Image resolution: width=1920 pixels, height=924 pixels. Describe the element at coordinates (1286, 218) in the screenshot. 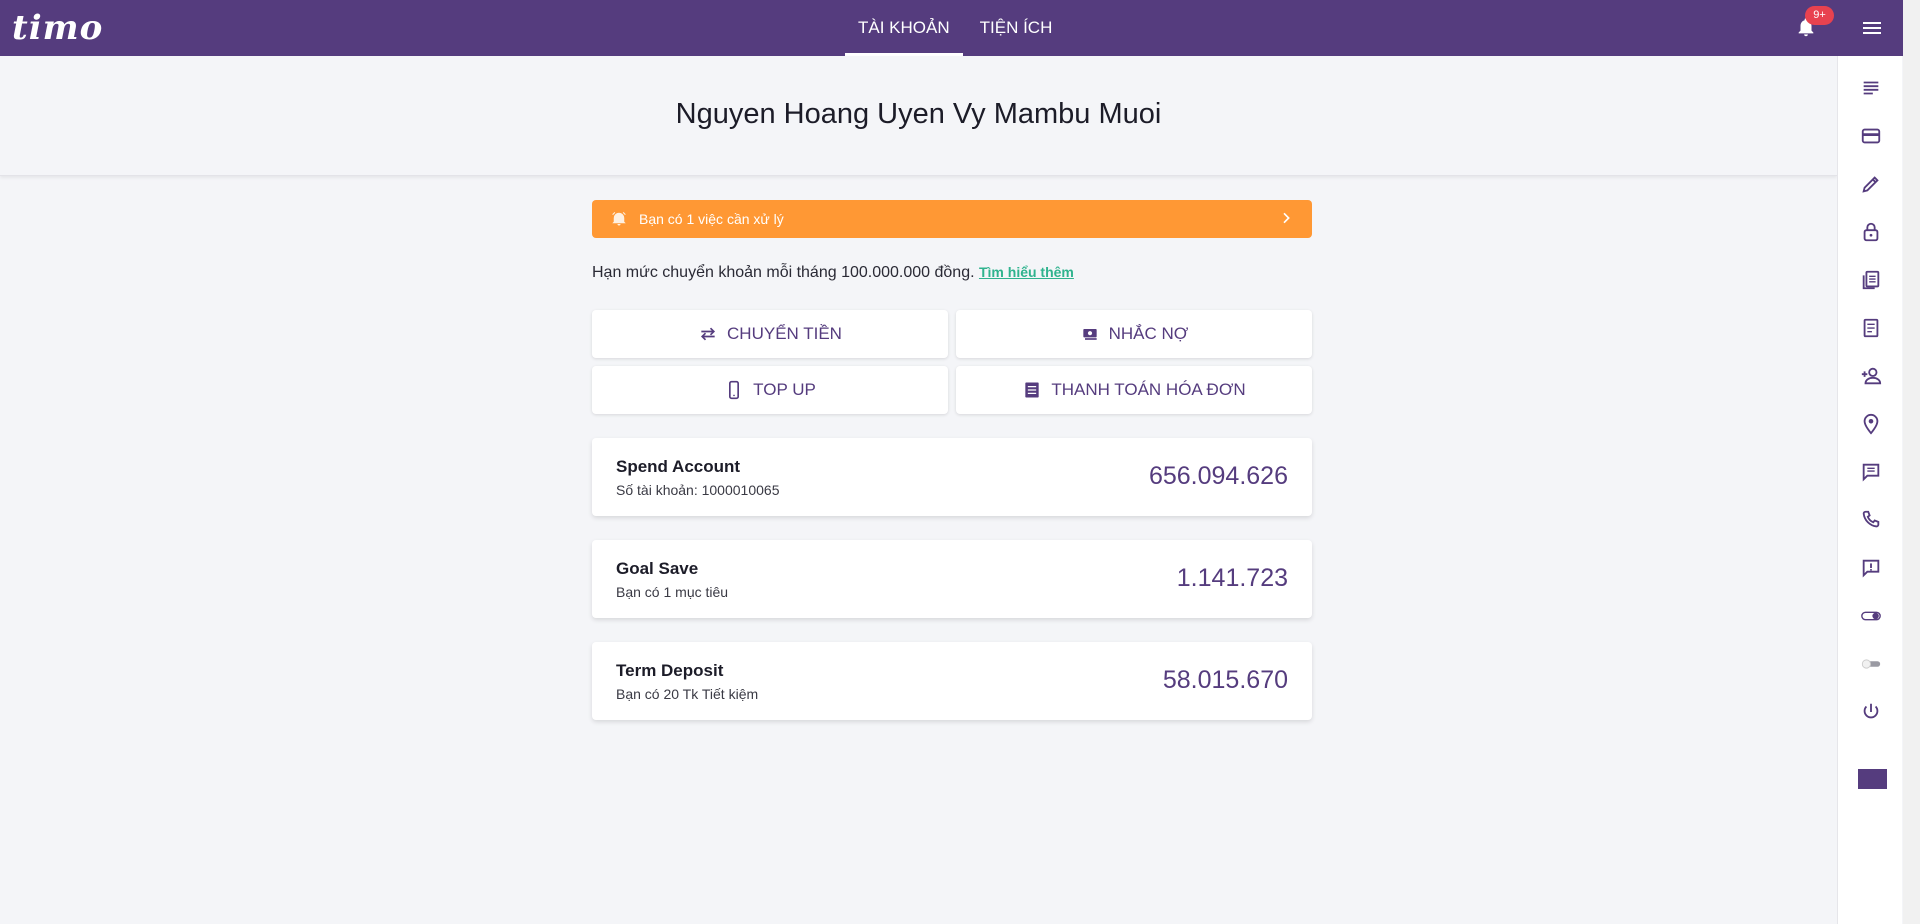

I see `chevron-right-icon` at that location.